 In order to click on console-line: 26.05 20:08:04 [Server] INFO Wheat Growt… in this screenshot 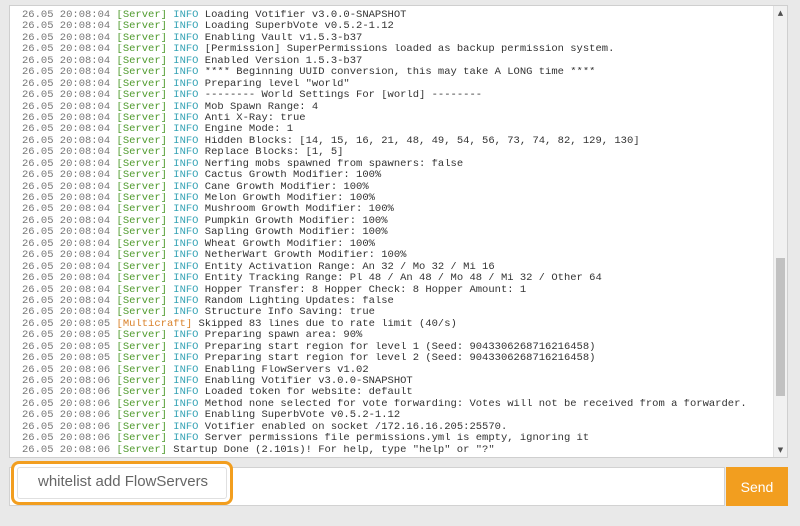, I will do `click(394, 244)`.